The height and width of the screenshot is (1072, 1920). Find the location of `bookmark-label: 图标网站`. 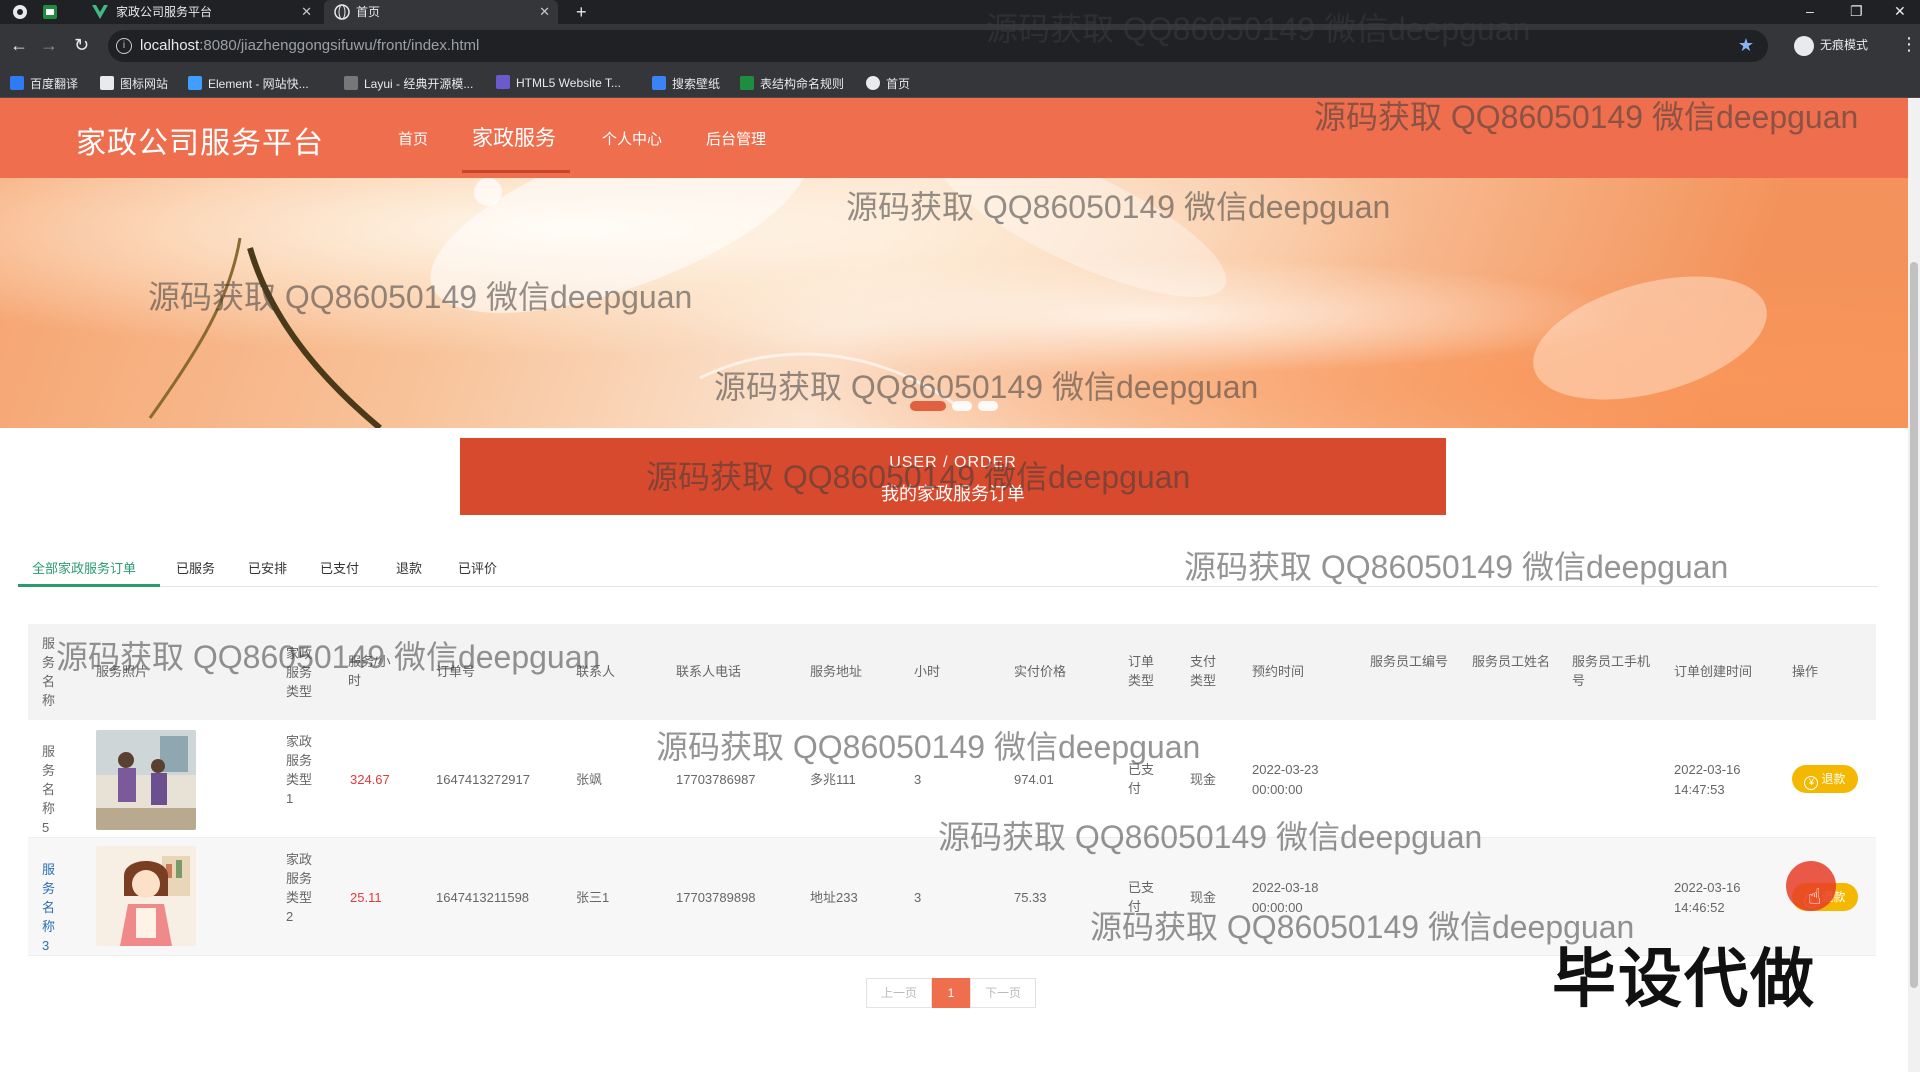

bookmark-label: 图标网站 is located at coordinates (144, 84).